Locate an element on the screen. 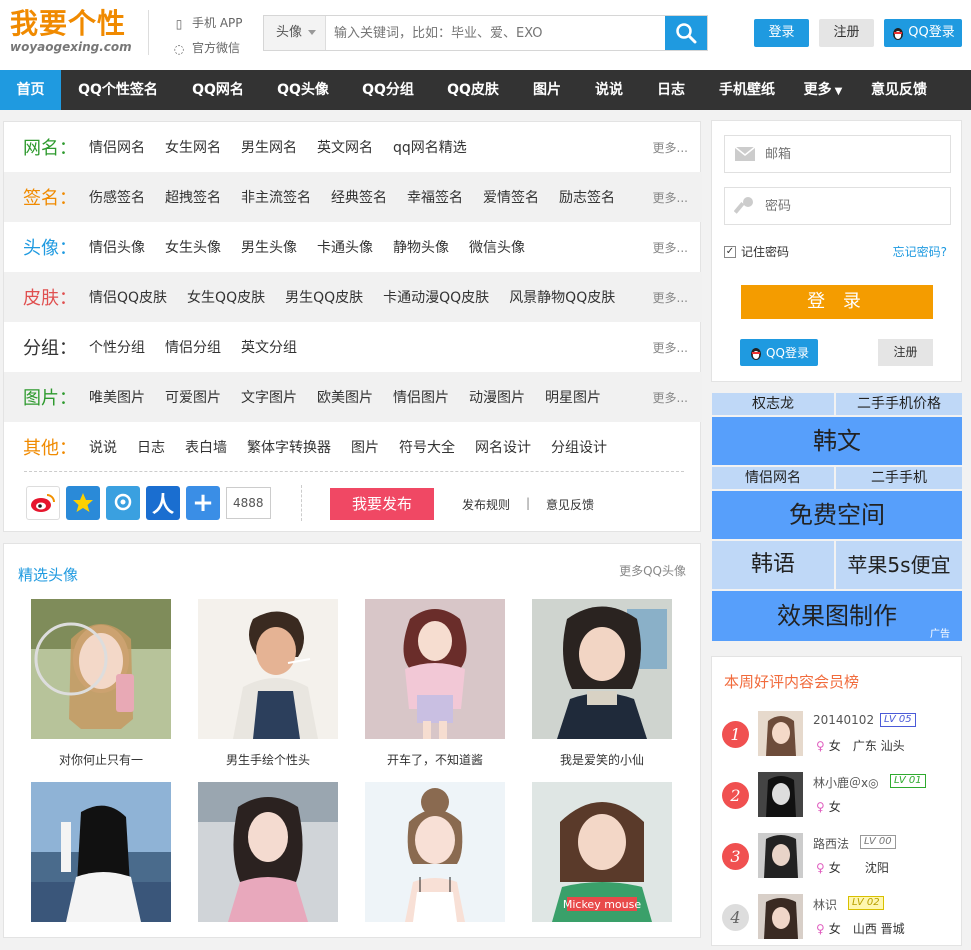  feedback-link: 意见反馈 is located at coordinates (570, 504).